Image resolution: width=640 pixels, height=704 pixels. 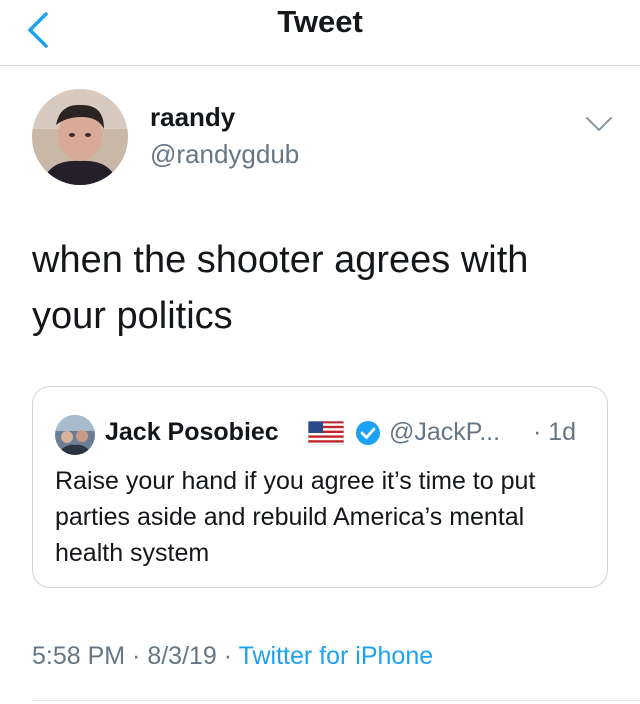 I want to click on more-options-button, so click(x=599, y=124).